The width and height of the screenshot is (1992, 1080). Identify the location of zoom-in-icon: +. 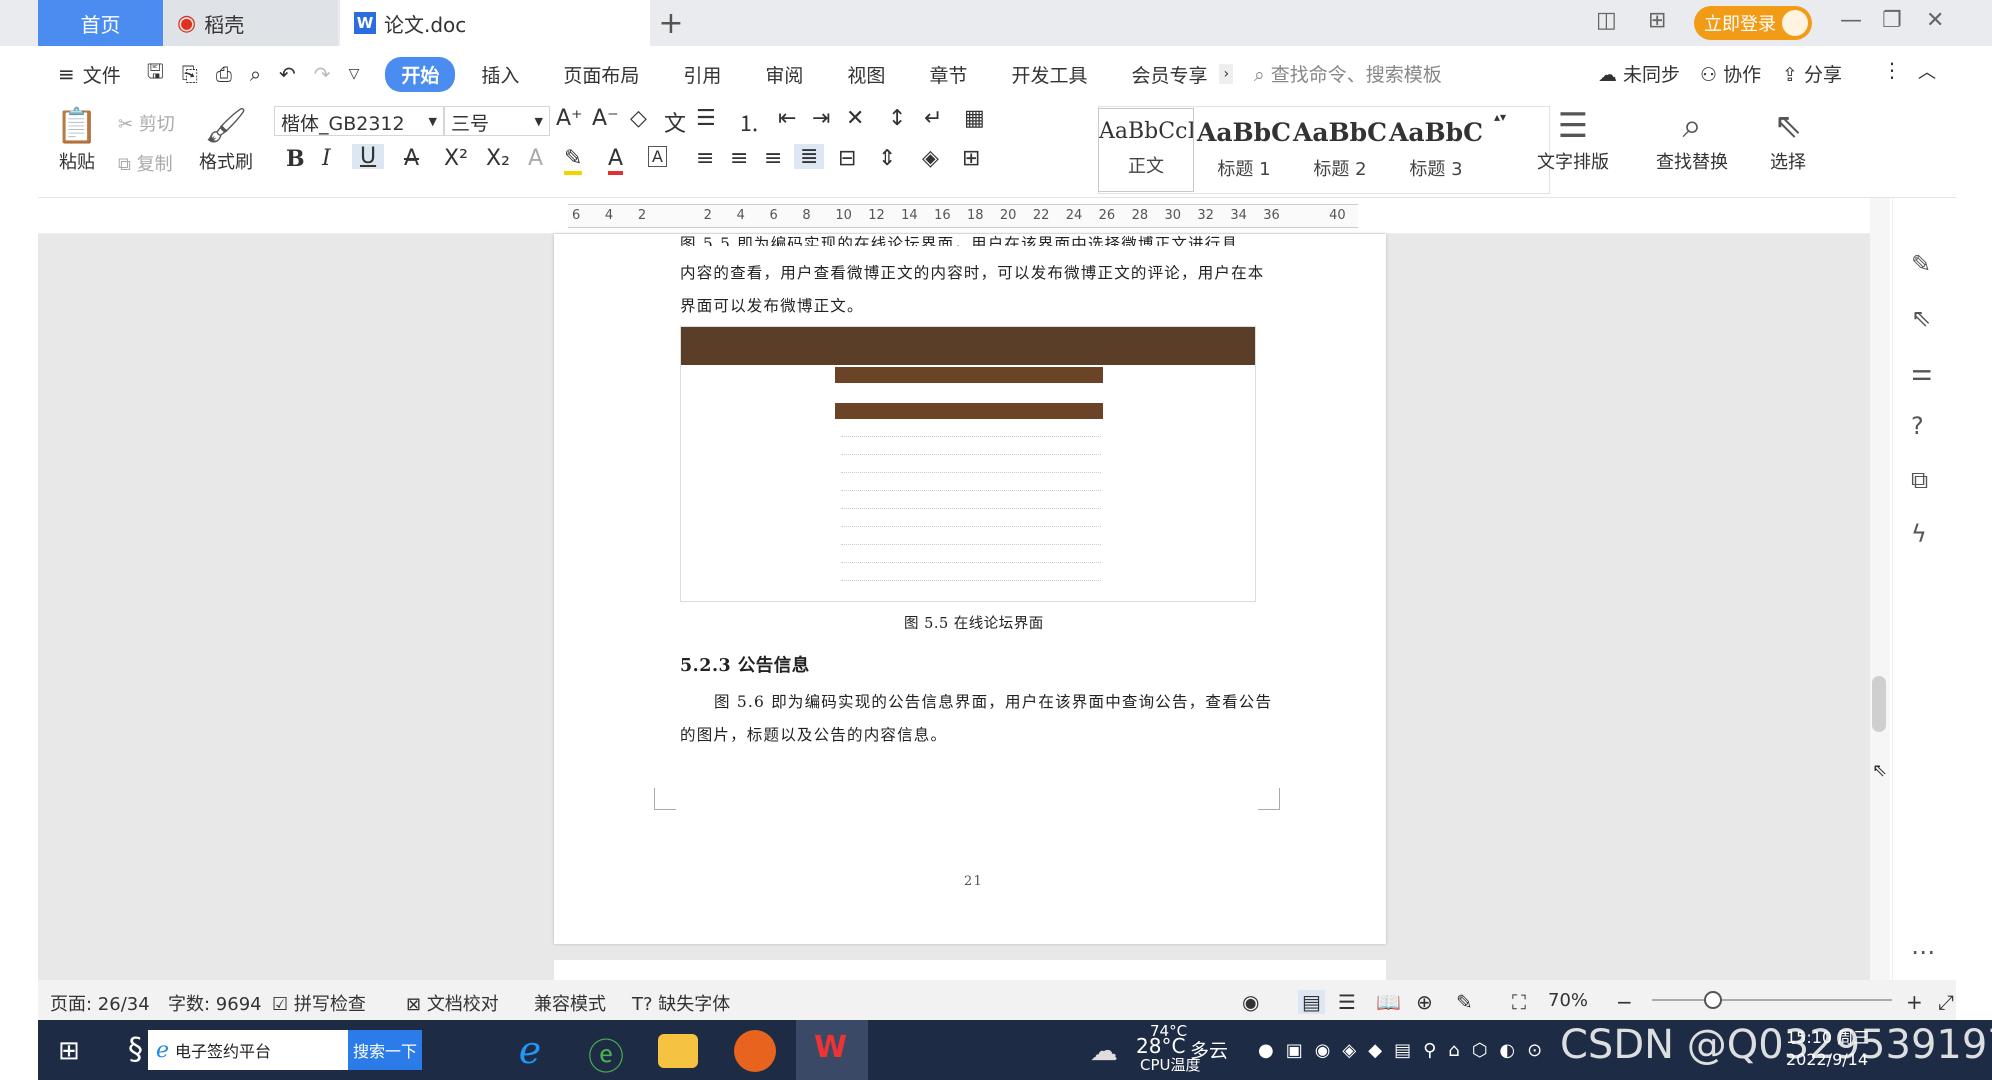
(1914, 1002).